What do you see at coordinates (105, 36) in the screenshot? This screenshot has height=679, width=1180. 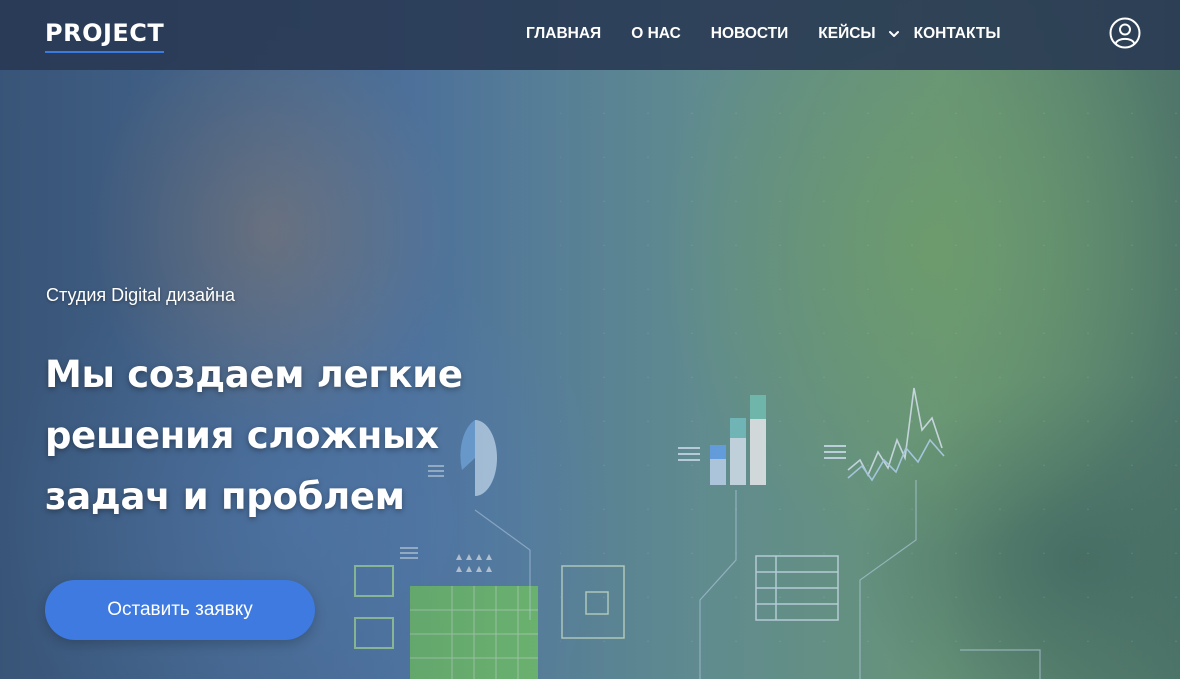 I see `logo: PROJECT` at bounding box center [105, 36].